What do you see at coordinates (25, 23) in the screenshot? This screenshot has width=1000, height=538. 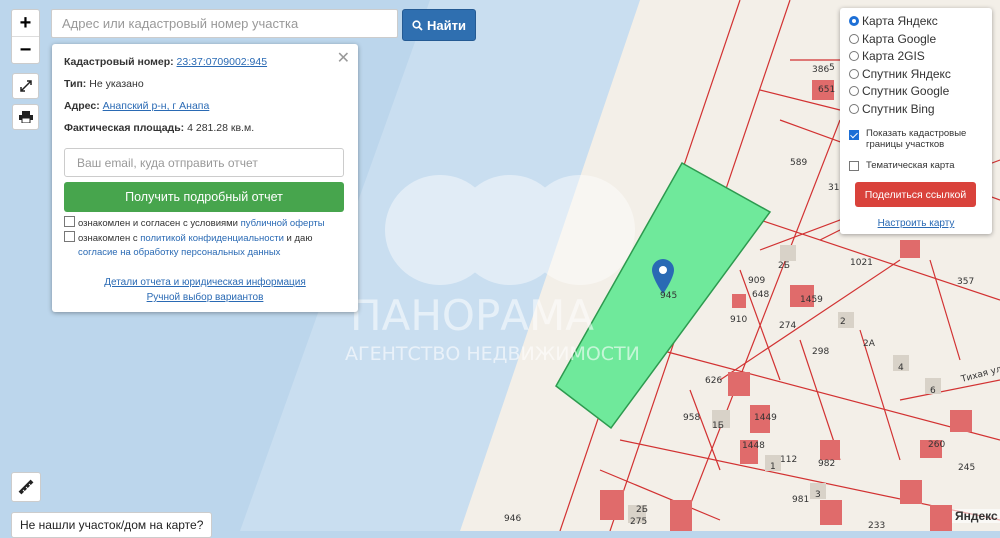 I see `zoom-in-button: +` at bounding box center [25, 23].